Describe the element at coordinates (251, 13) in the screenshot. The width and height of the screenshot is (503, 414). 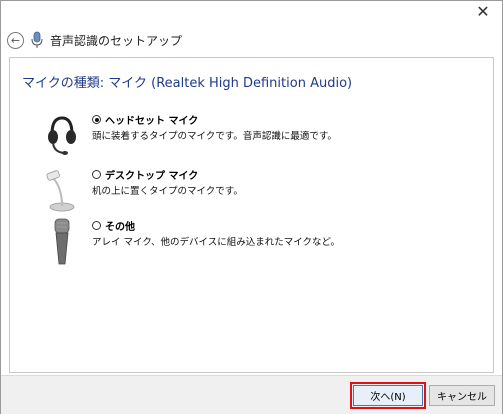
I see `title-bar: ✕` at that location.